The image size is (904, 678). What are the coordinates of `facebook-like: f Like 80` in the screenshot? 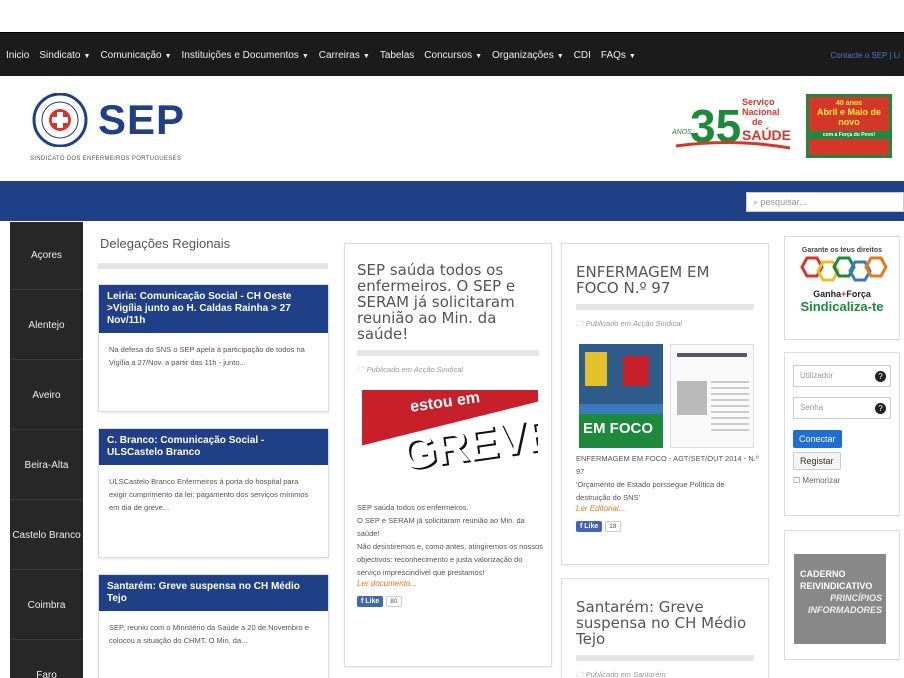 It's located at (379, 601).